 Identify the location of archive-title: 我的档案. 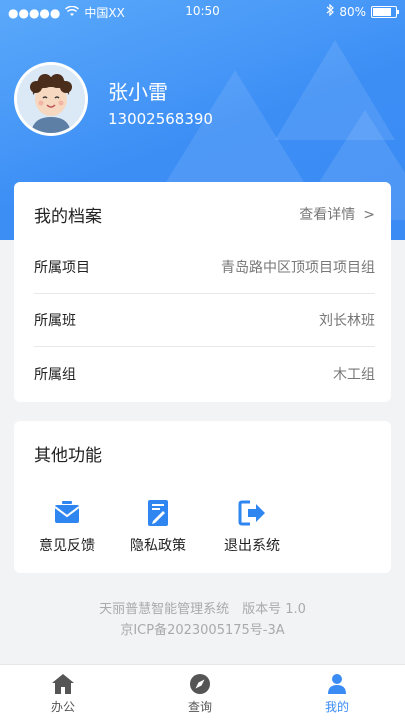
(68, 217).